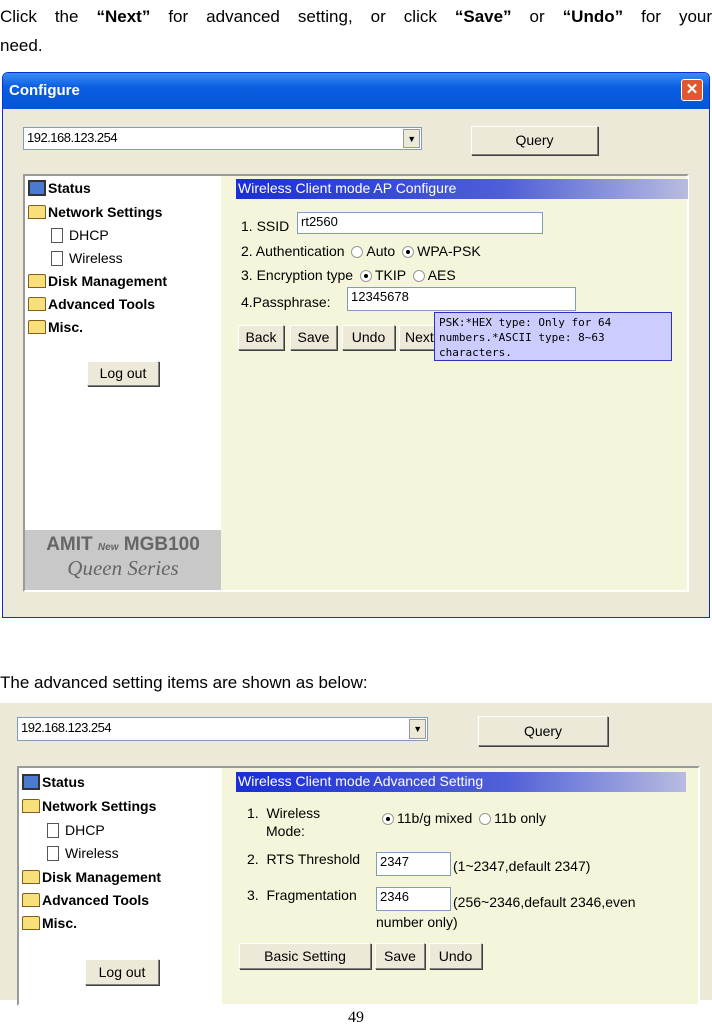  Describe the element at coordinates (418, 276) in the screenshot. I see `enc-aes-radio` at that location.